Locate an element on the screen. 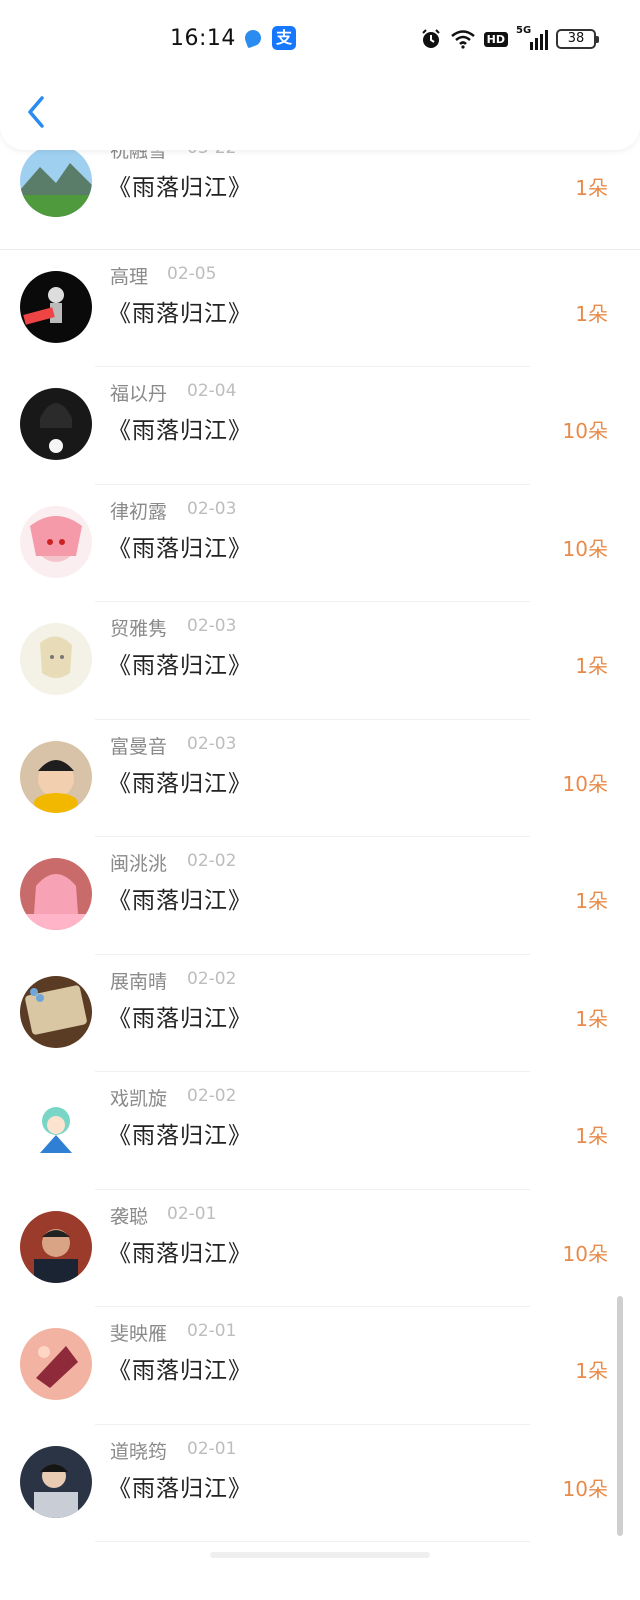  user-name: 展南晴 is located at coordinates (138, 980).